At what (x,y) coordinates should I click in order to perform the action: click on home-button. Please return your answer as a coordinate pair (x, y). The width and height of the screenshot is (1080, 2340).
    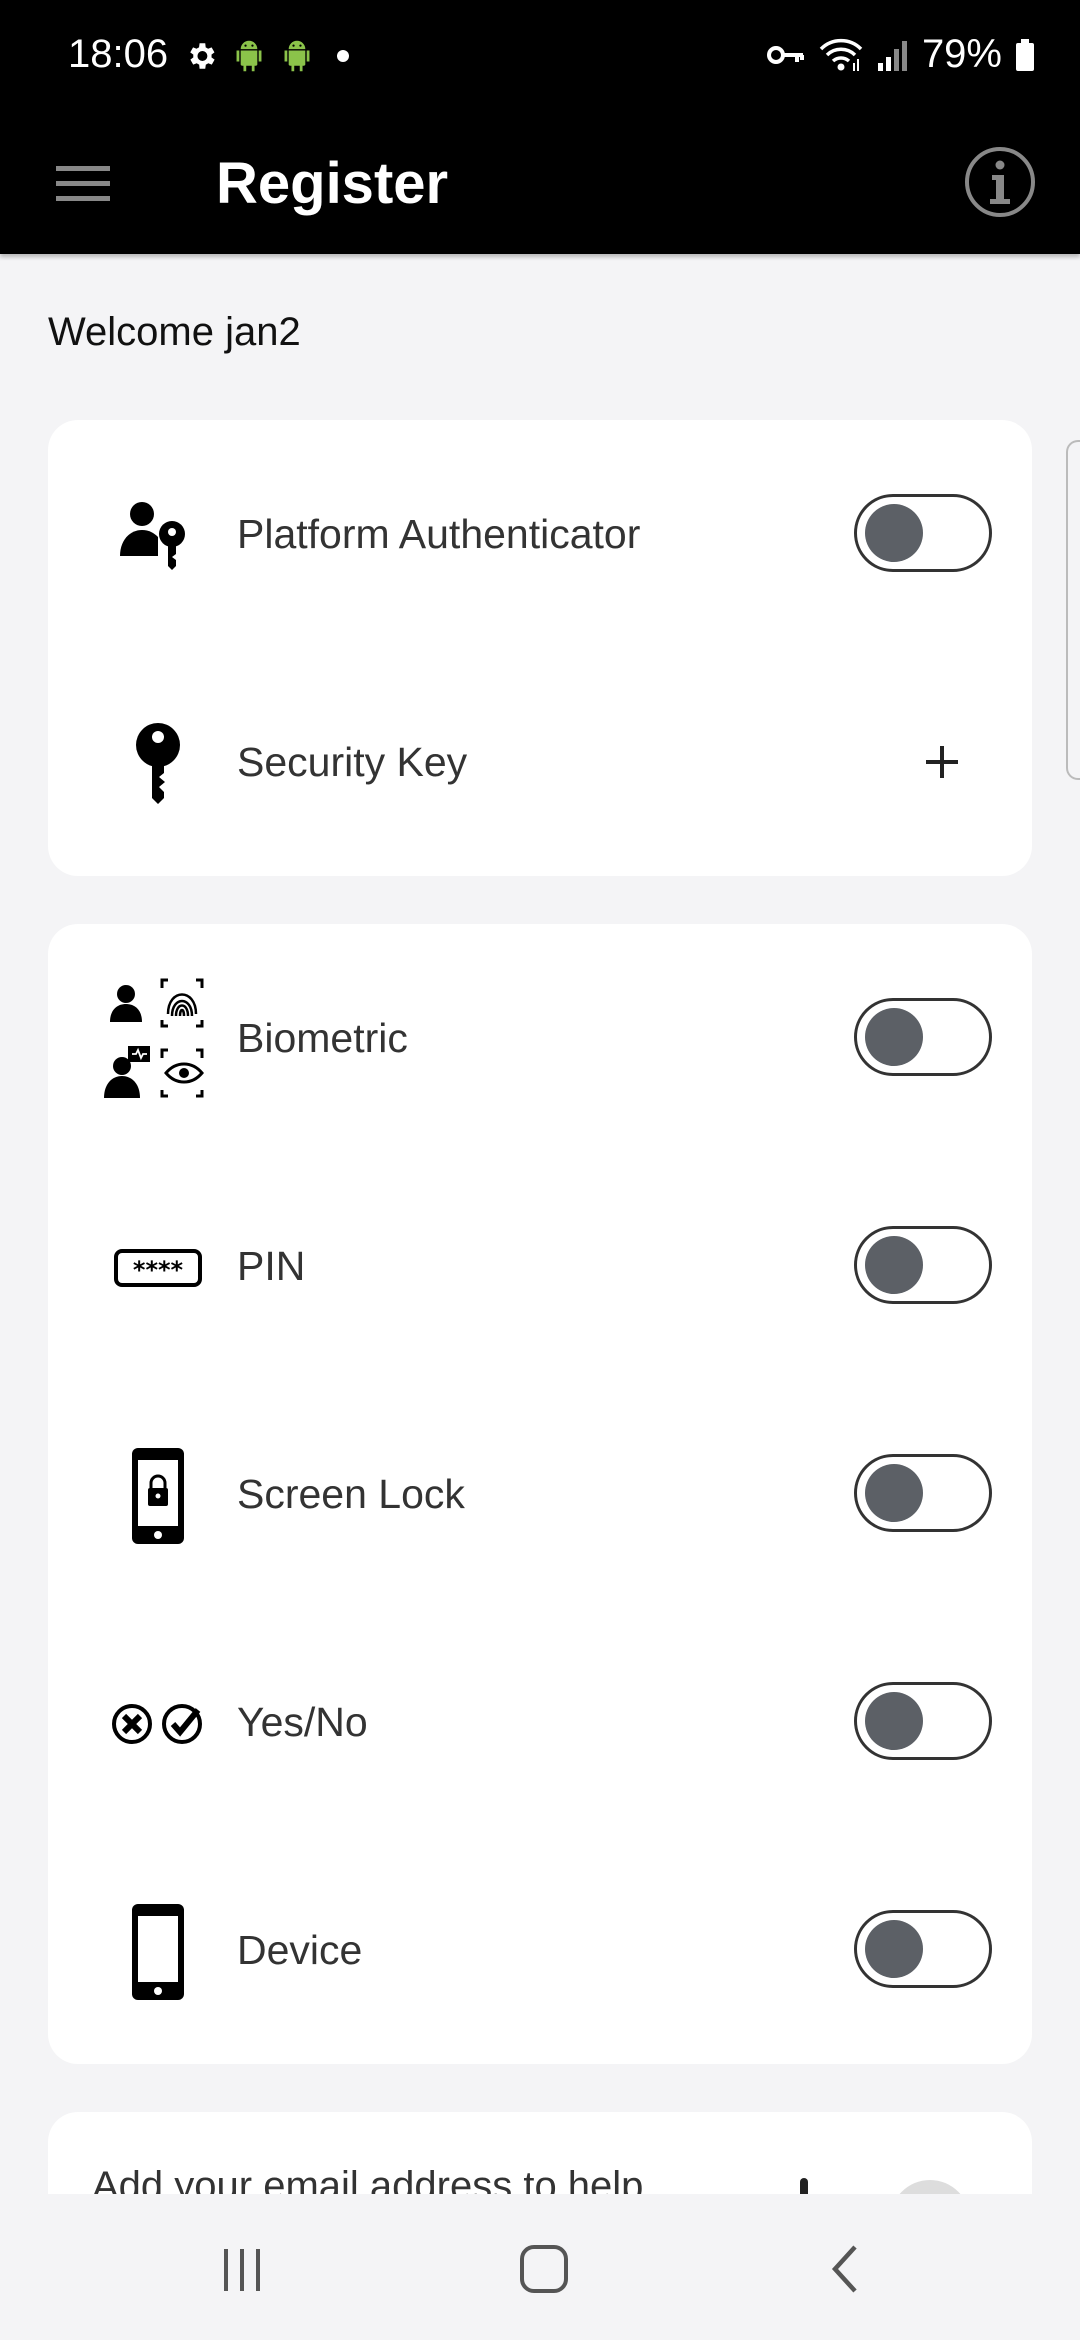
    Looking at the image, I should click on (544, 2269).